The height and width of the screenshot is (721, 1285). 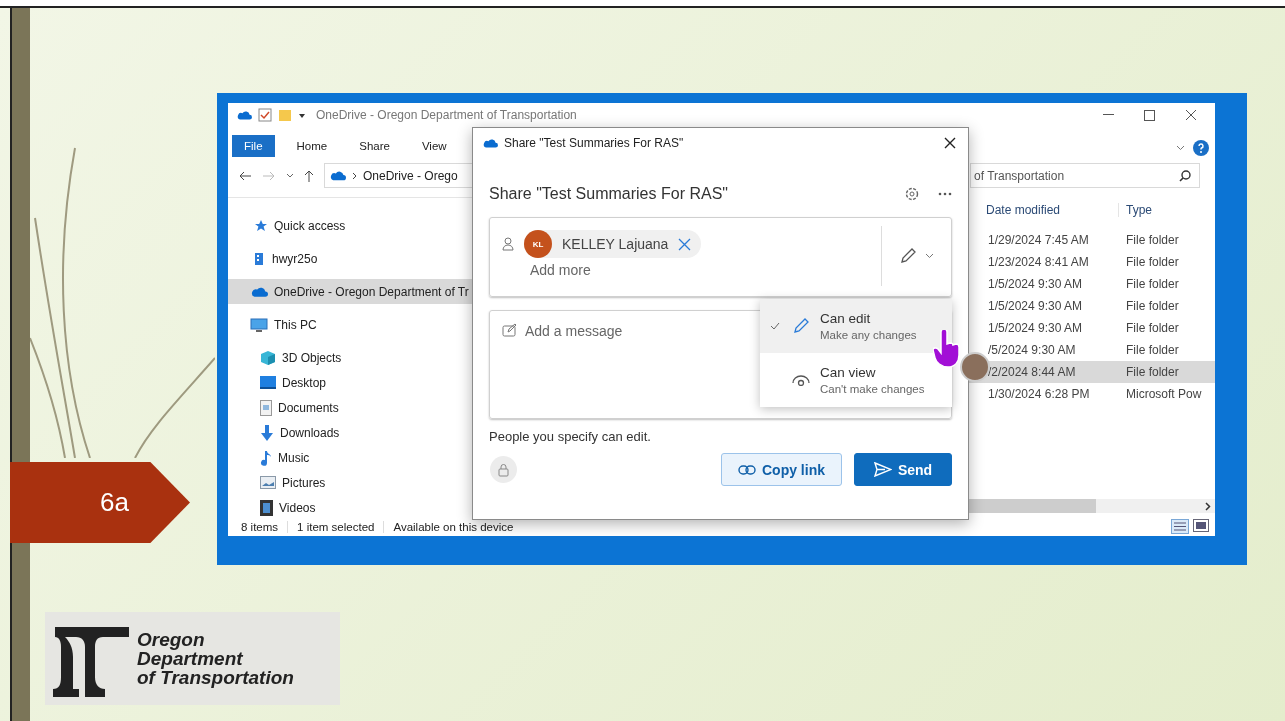 I want to click on nav-item: Videos, so click(x=350, y=507).